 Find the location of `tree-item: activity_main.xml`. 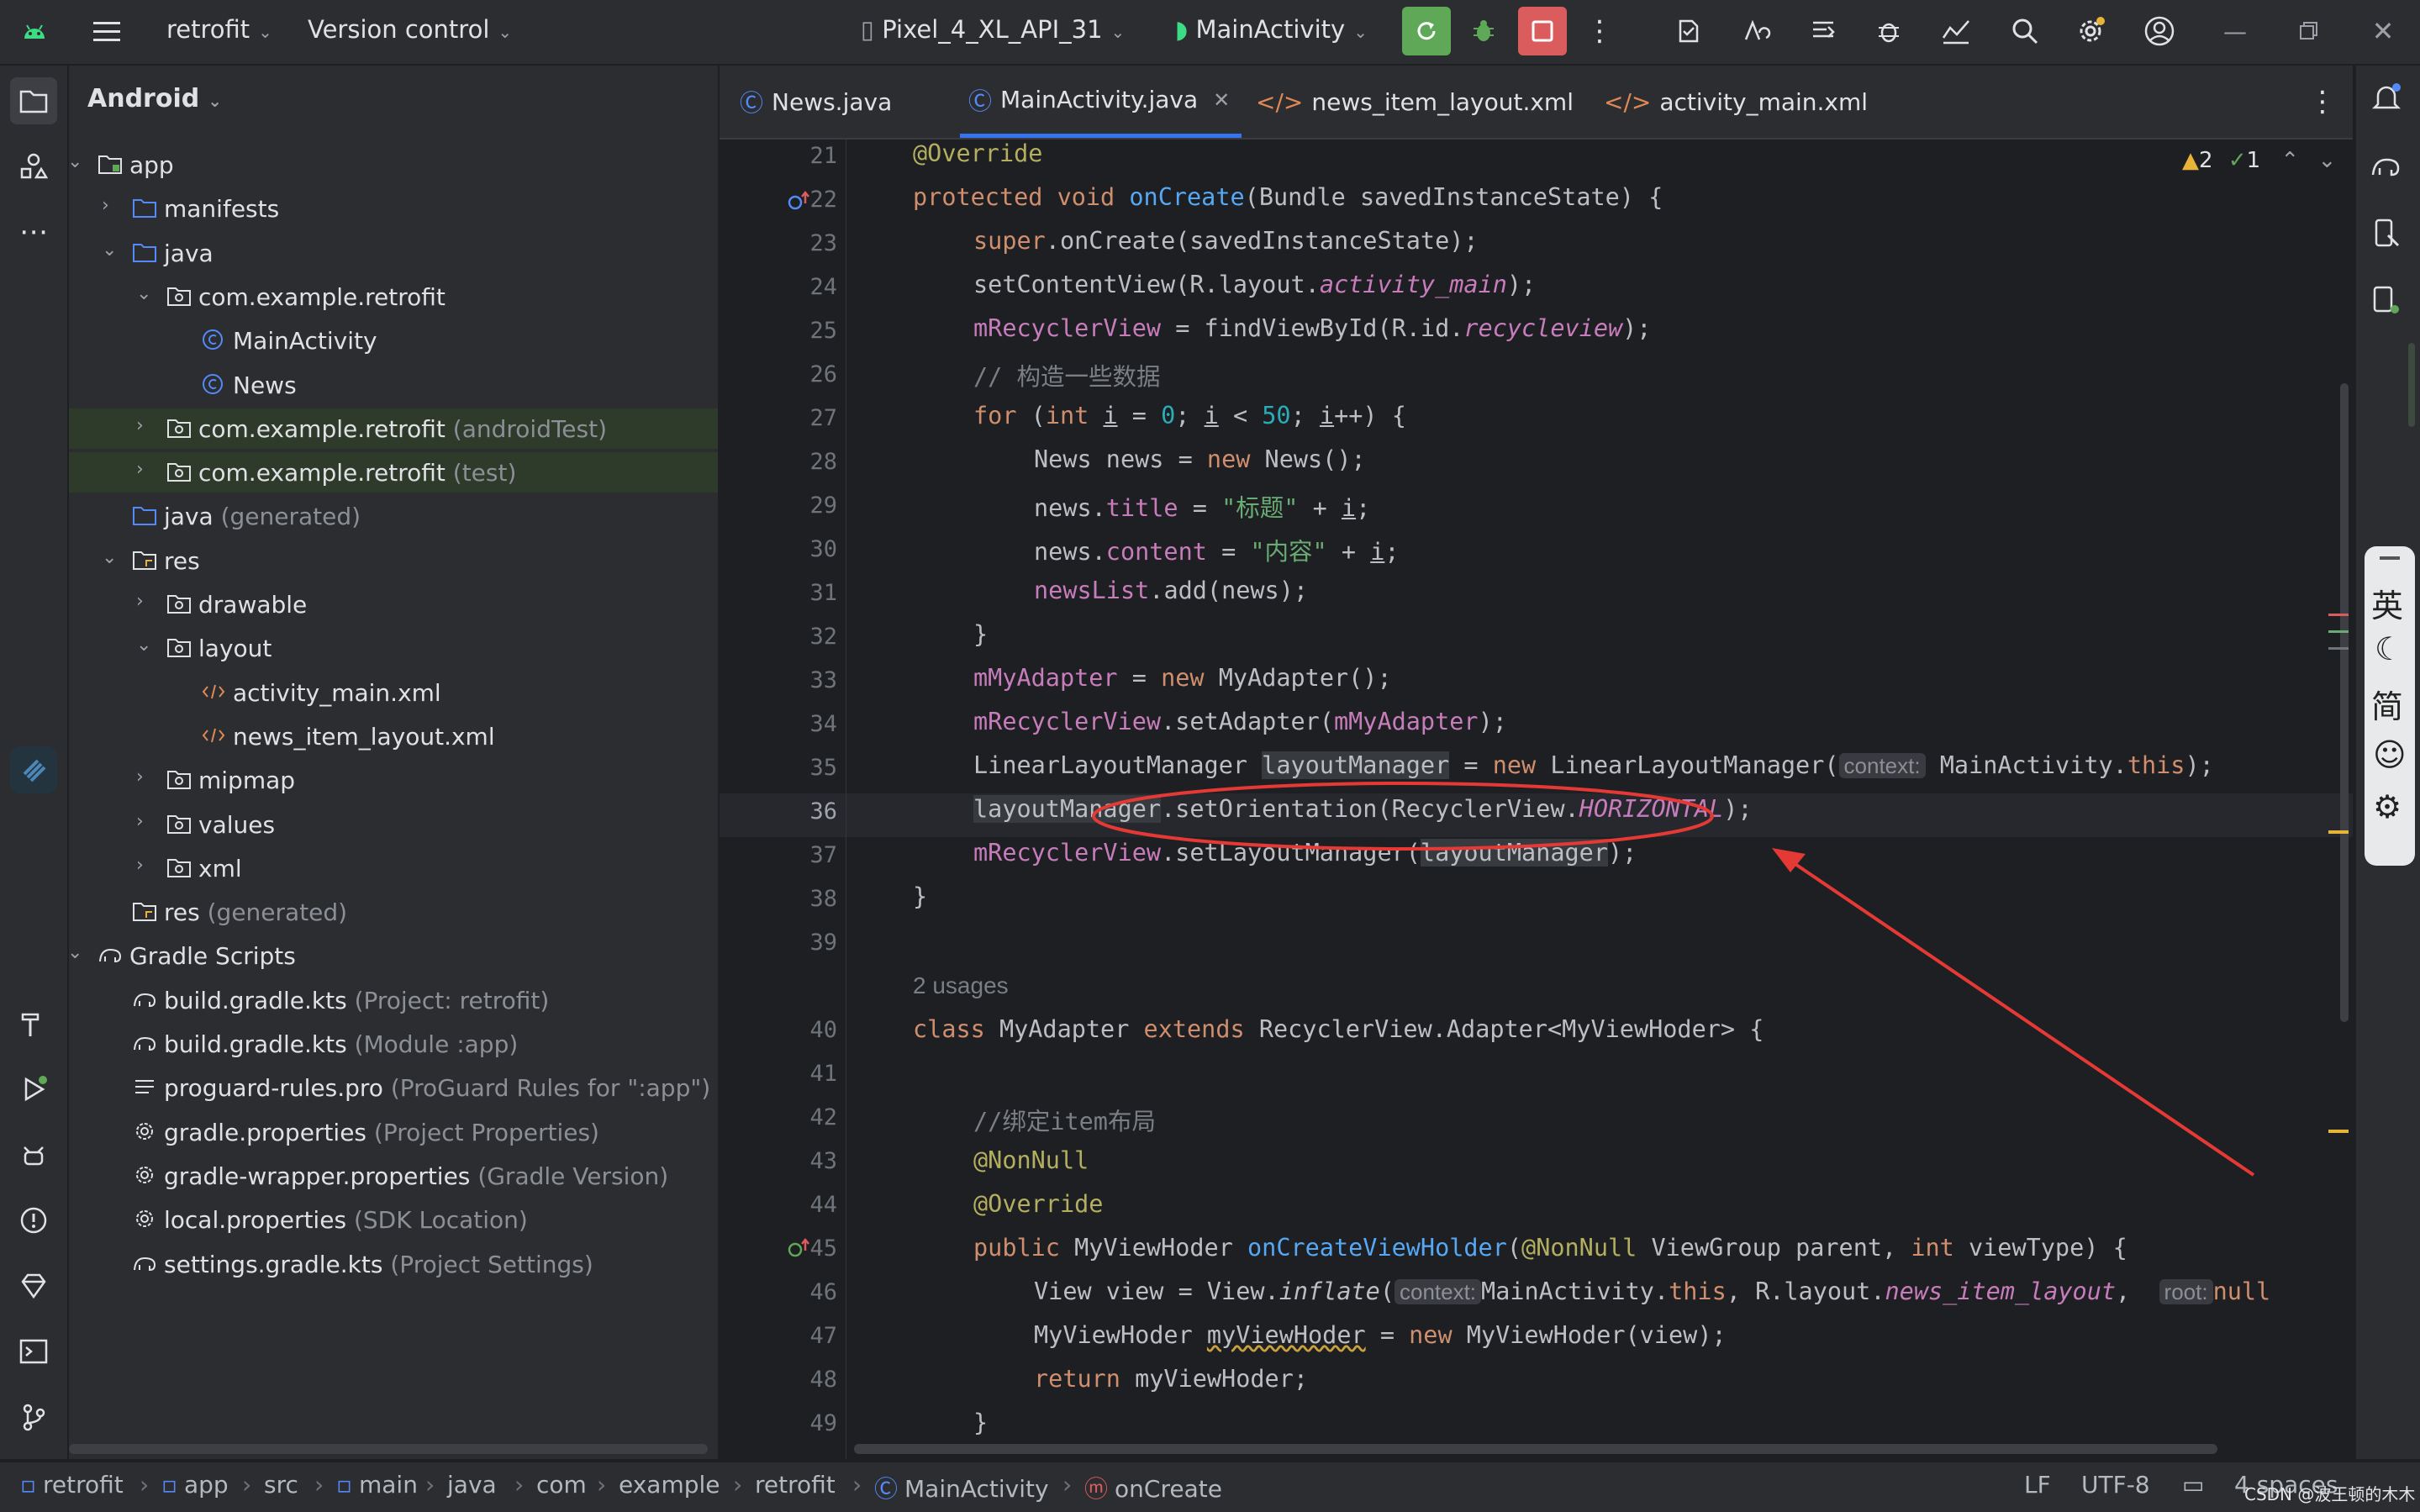

tree-item: activity_main.xml is located at coordinates (393, 693).